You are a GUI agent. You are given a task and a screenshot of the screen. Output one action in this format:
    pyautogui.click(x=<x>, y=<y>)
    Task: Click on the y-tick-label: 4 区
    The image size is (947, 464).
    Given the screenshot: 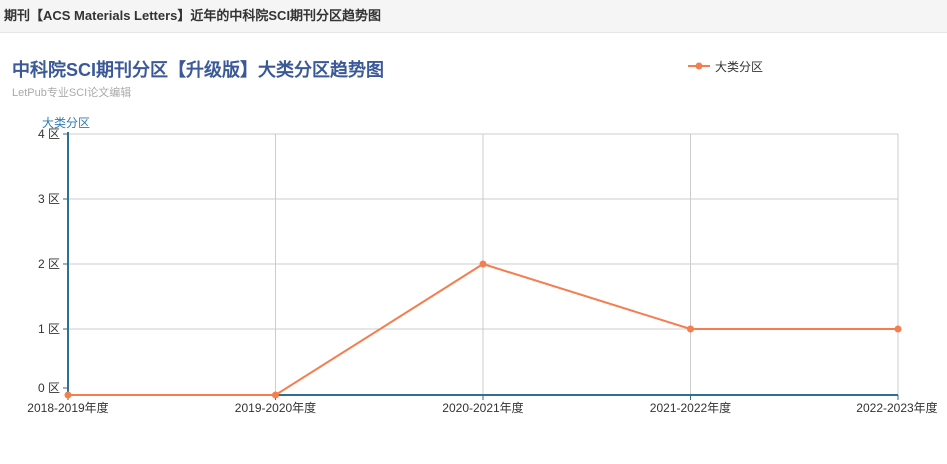 What is the action you would take?
    pyautogui.click(x=49, y=134)
    